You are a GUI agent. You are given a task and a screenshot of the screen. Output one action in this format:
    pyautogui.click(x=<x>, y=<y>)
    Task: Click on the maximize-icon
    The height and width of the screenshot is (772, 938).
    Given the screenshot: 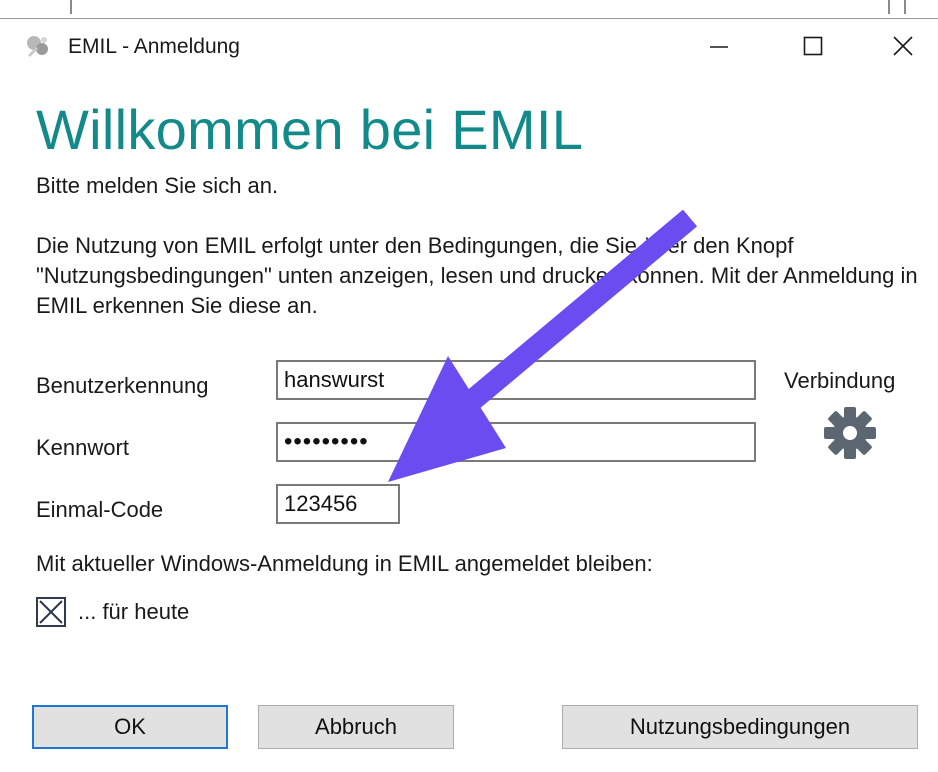 What is the action you would take?
    pyautogui.click(x=813, y=46)
    